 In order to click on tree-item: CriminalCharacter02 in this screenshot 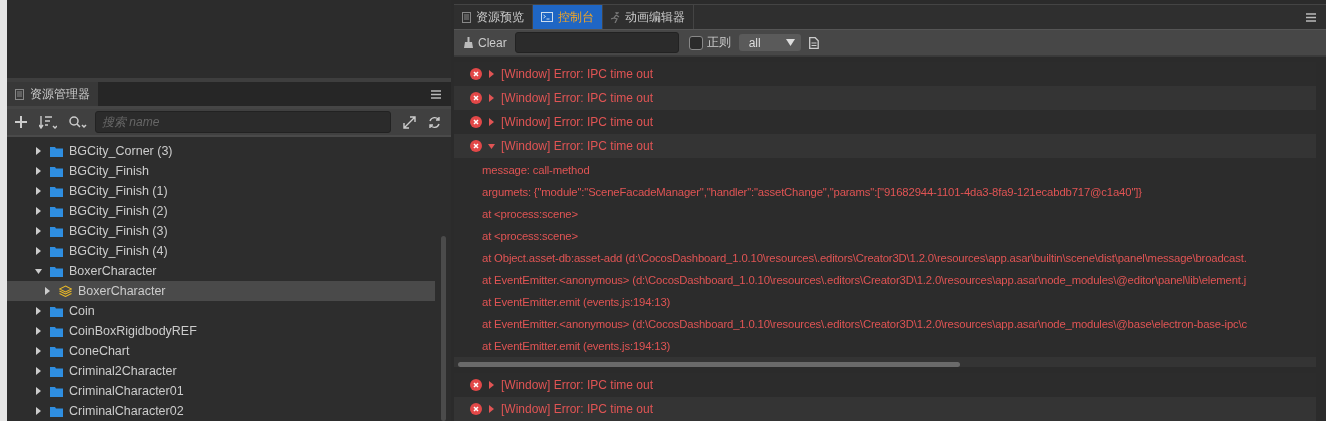, I will do `click(221, 411)`.